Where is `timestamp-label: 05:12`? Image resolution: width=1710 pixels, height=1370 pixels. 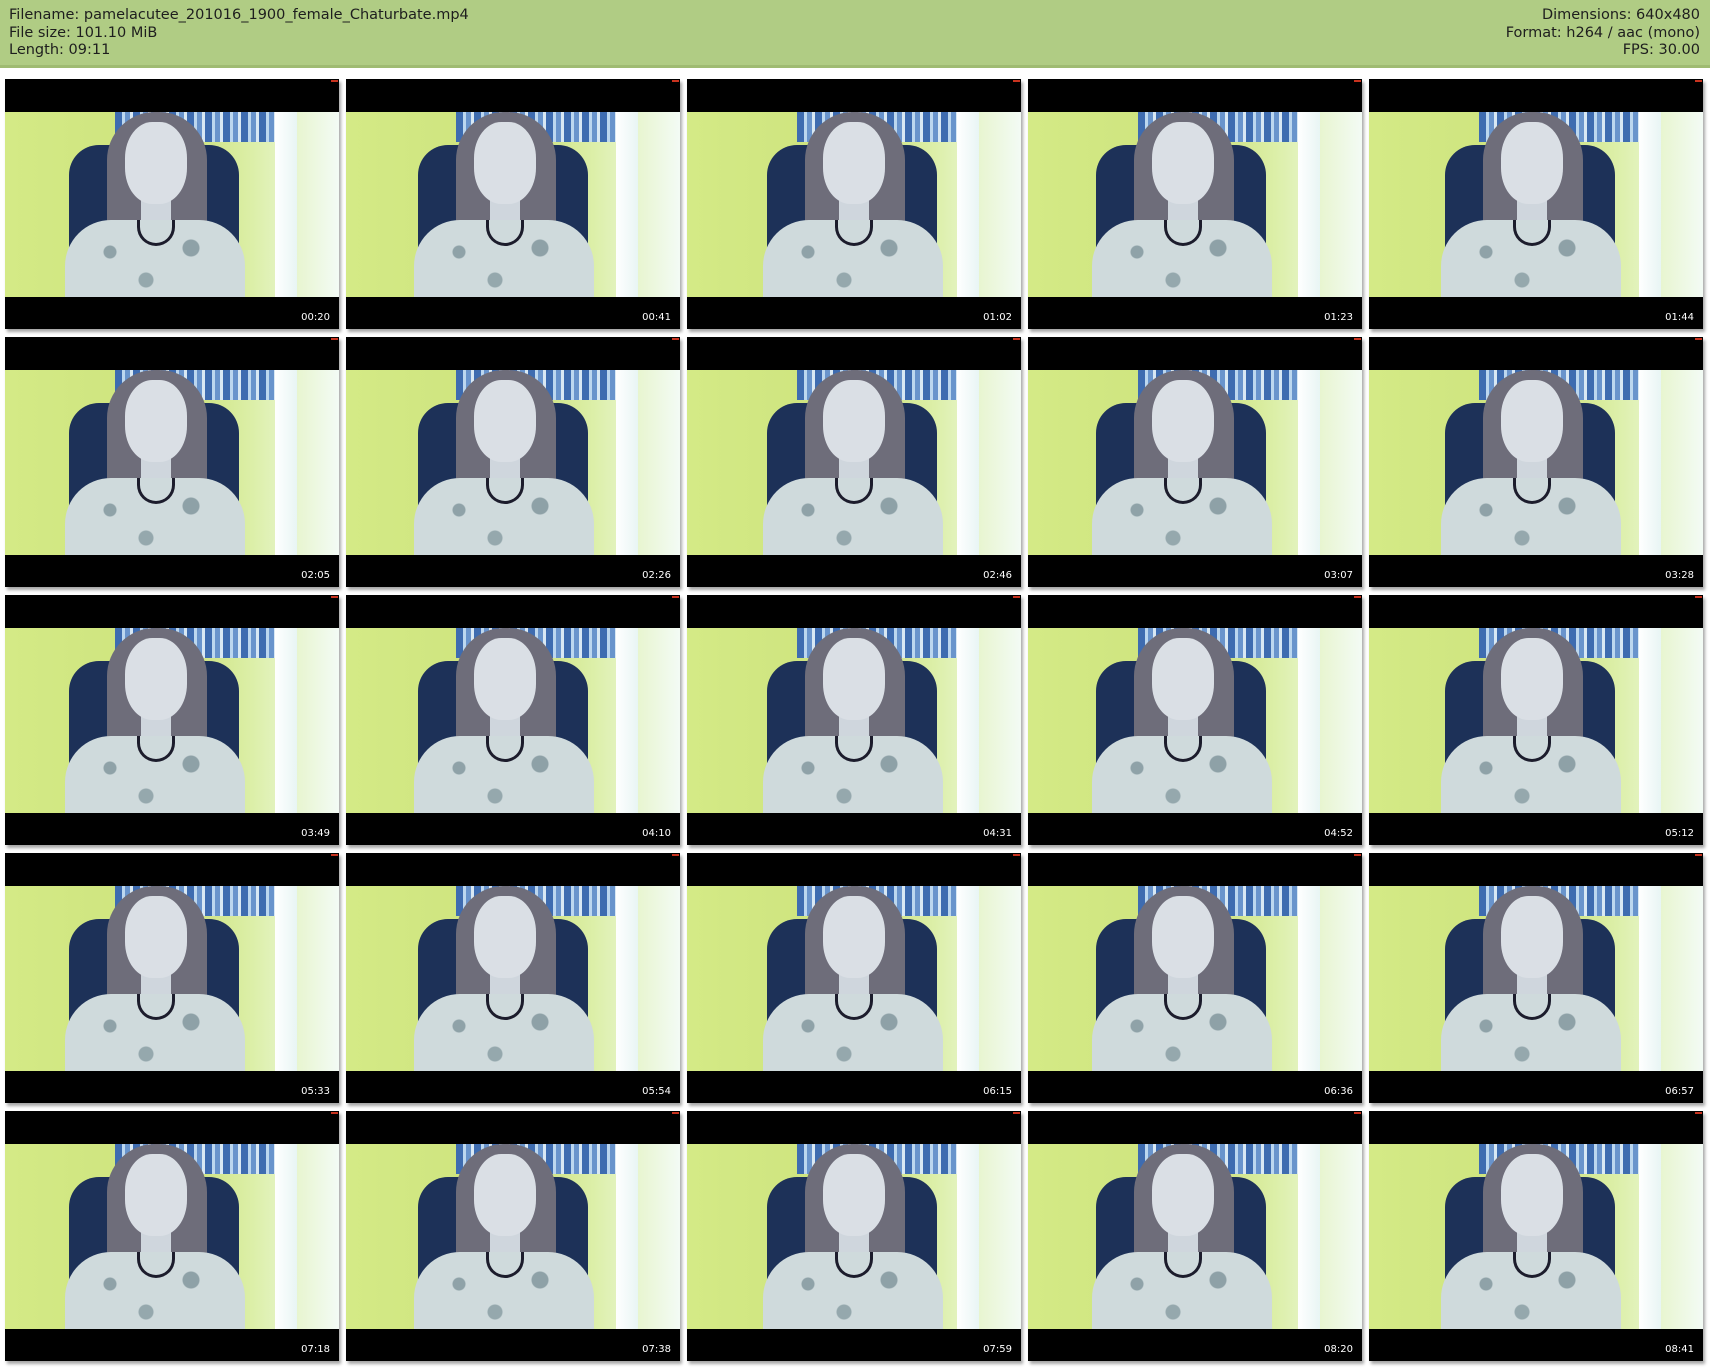 timestamp-label: 05:12 is located at coordinates (1679, 833).